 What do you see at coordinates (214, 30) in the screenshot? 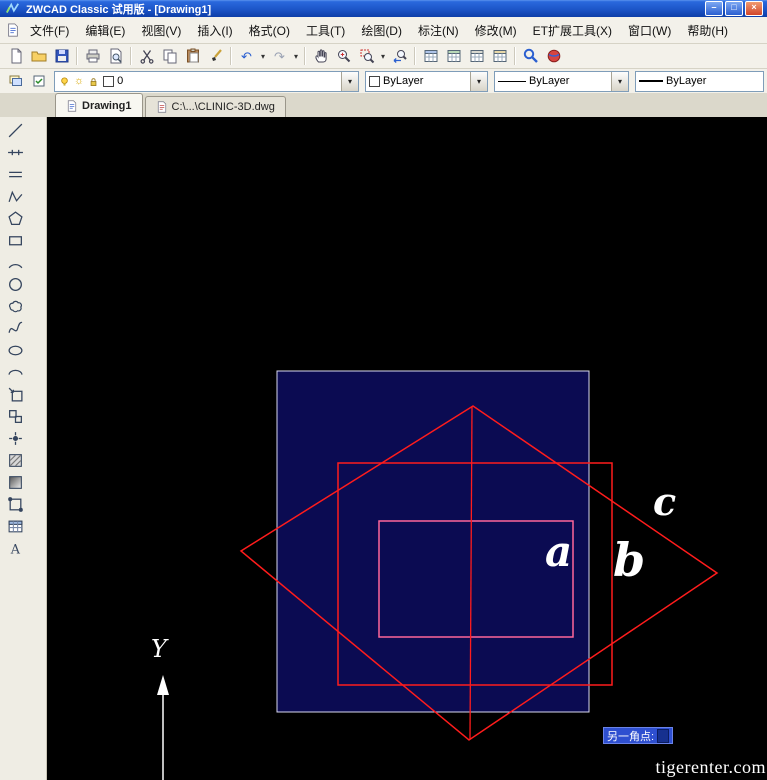
I see `menu-insert: 插入(I)` at bounding box center [214, 30].